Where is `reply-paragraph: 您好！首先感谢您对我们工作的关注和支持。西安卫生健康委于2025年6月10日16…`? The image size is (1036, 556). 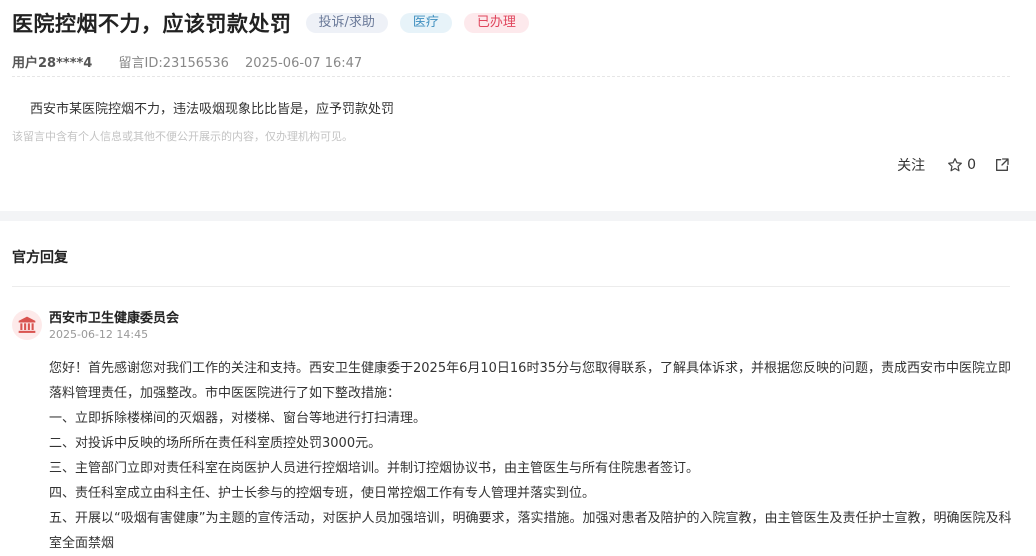 reply-paragraph: 您好！首先感谢您对我们工作的关注和支持。西安卫生健康委于2025年6月10日16… is located at coordinates (530, 381).